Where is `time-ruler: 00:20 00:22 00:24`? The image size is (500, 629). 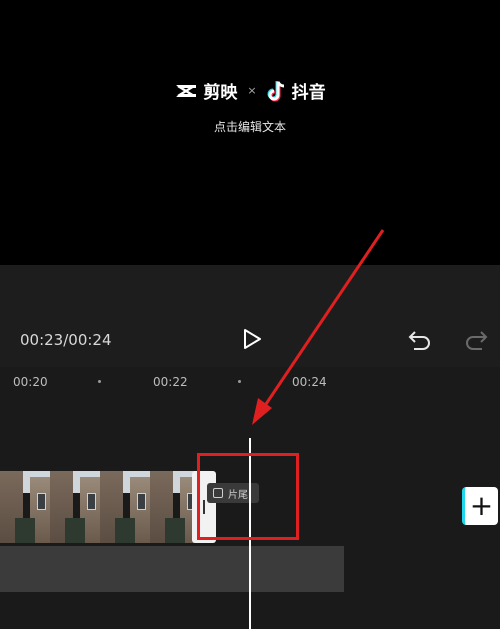
time-ruler: 00:20 00:22 00:24 is located at coordinates (250, 381).